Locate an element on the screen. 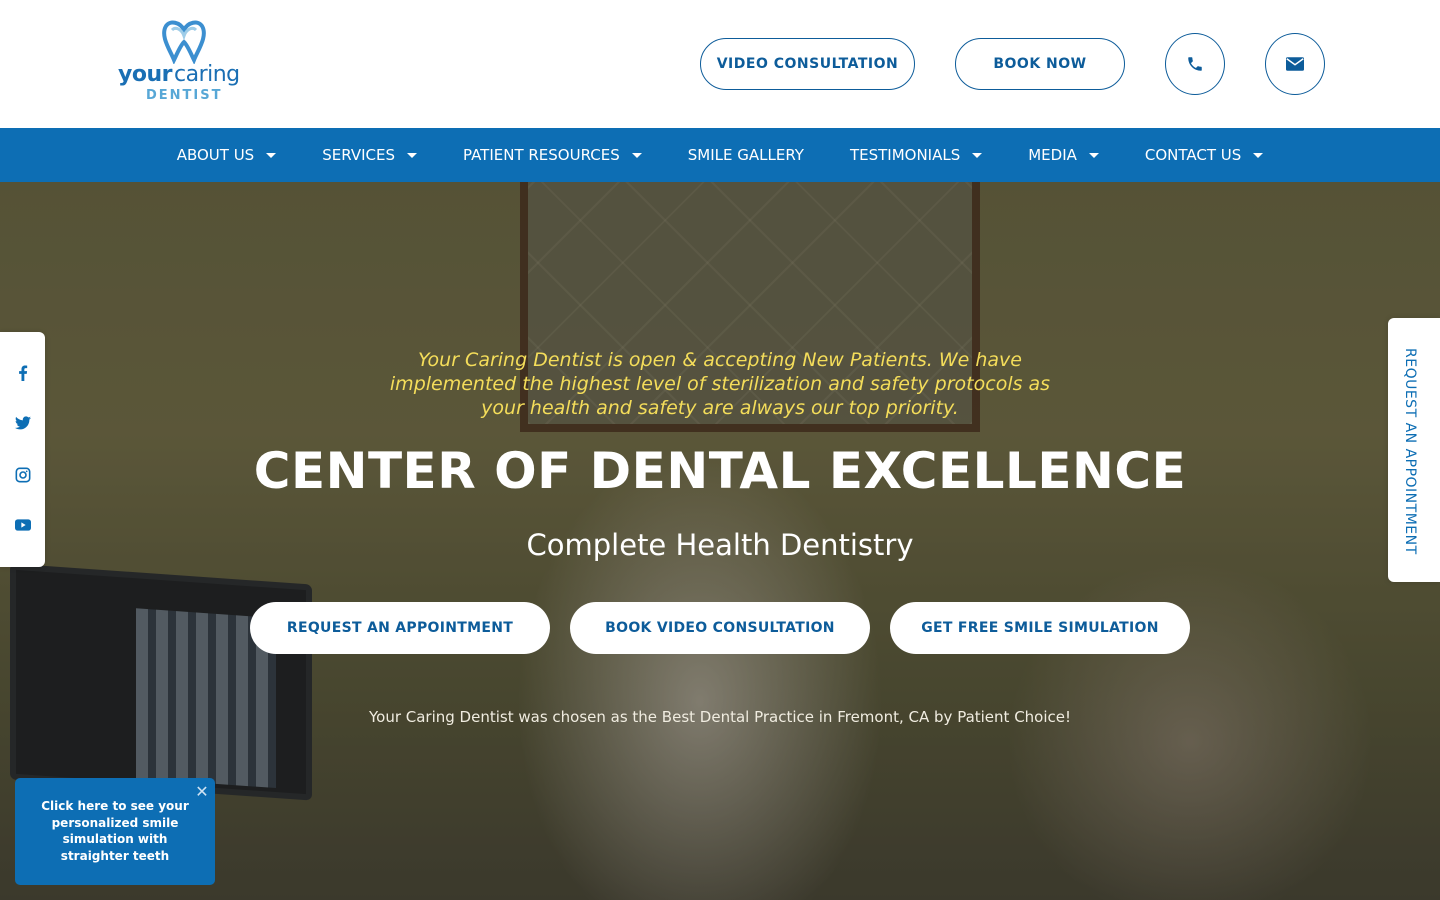 The width and height of the screenshot is (1440, 900). book-video-consultation-button: BOOK VIDEO CONSULTATION is located at coordinates (720, 628).